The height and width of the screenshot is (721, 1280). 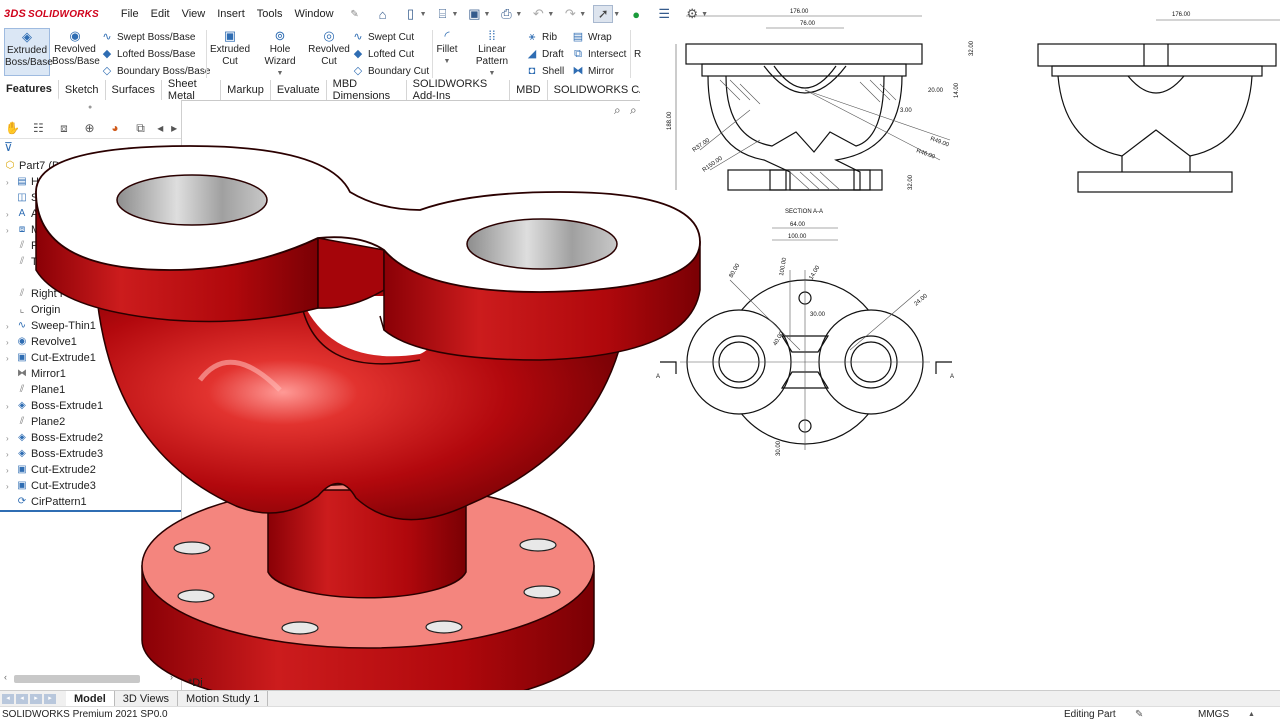 I want to click on lofted-boss-button: ◆ Lofted Boss/Base, so click(x=148, y=54).